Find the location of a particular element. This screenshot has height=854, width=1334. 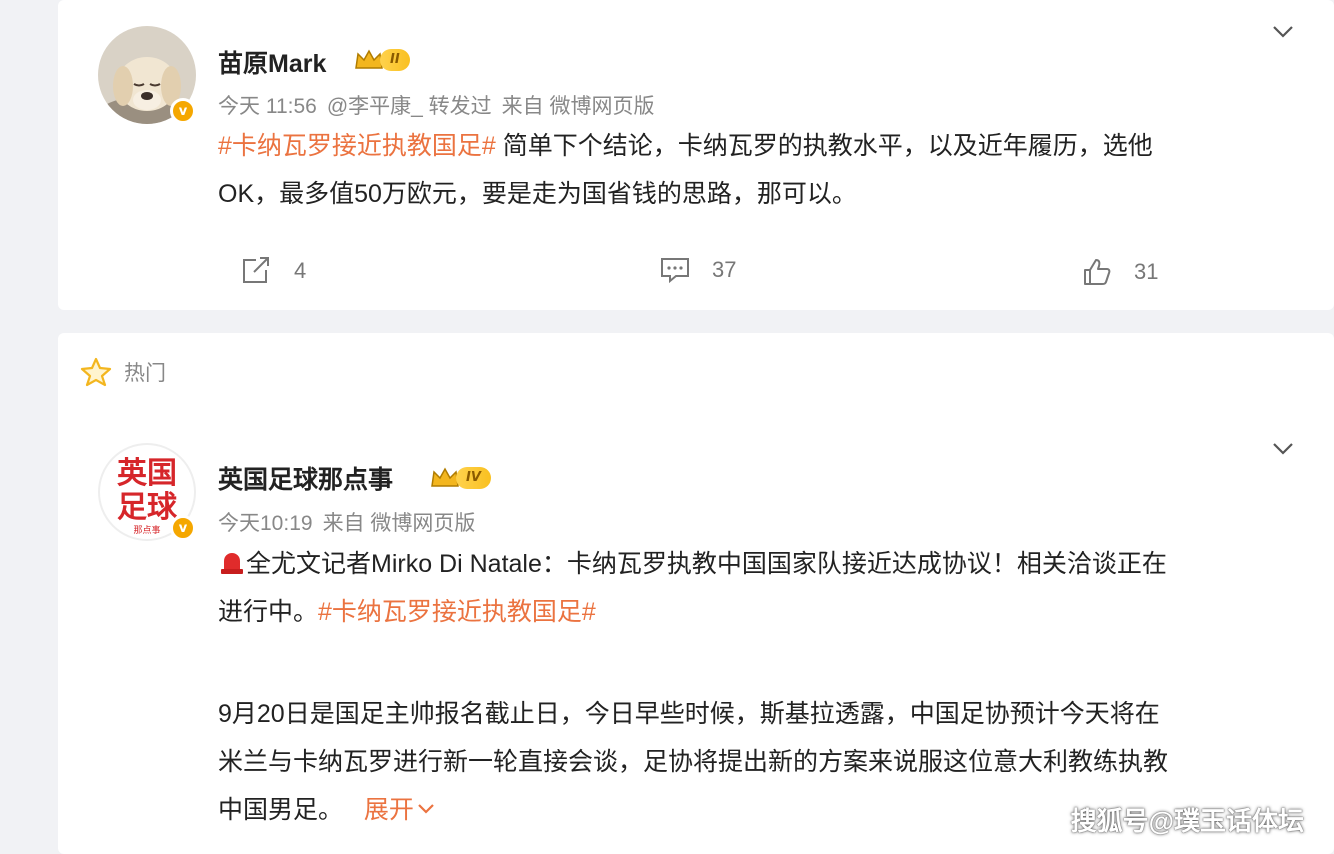

repost-from: @李平康_ 转发过 is located at coordinates (409, 106).